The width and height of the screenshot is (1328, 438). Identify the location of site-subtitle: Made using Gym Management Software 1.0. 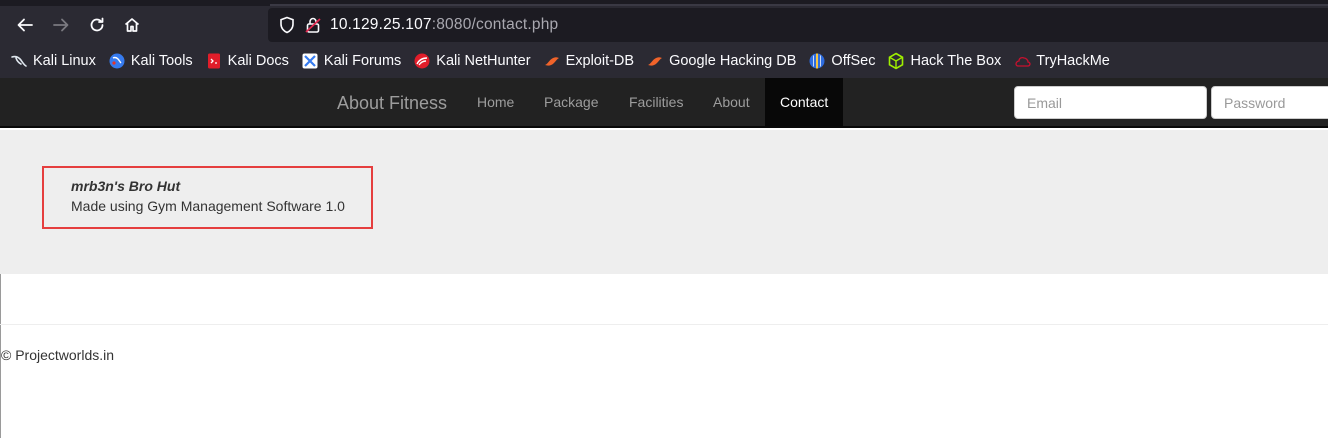
(208, 206).